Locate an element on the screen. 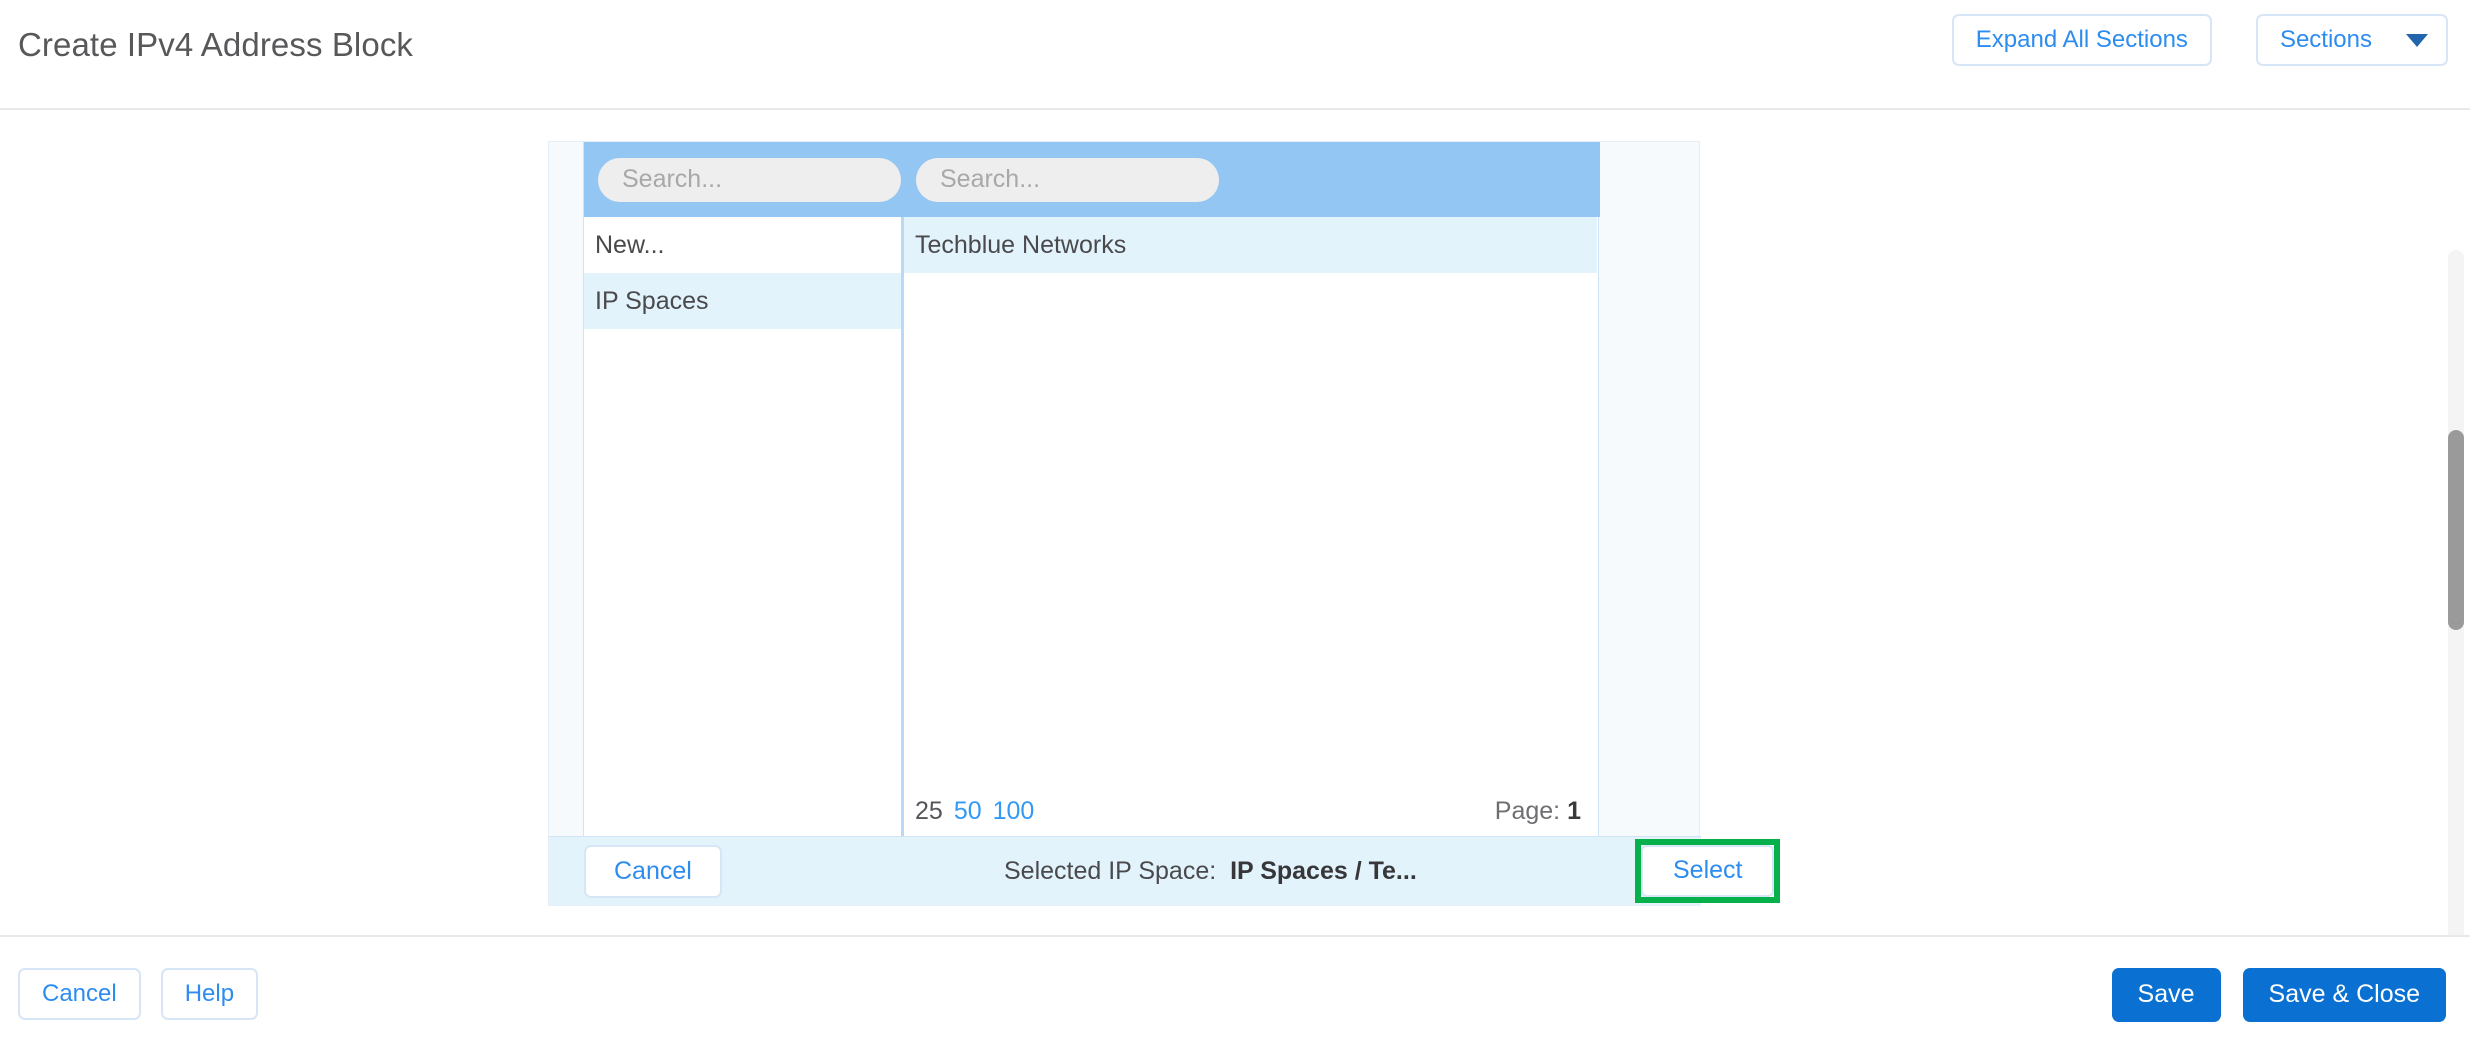 This screenshot has height=1054, width=2470. page-size-selector: 25 50 100 is located at coordinates (974, 811).